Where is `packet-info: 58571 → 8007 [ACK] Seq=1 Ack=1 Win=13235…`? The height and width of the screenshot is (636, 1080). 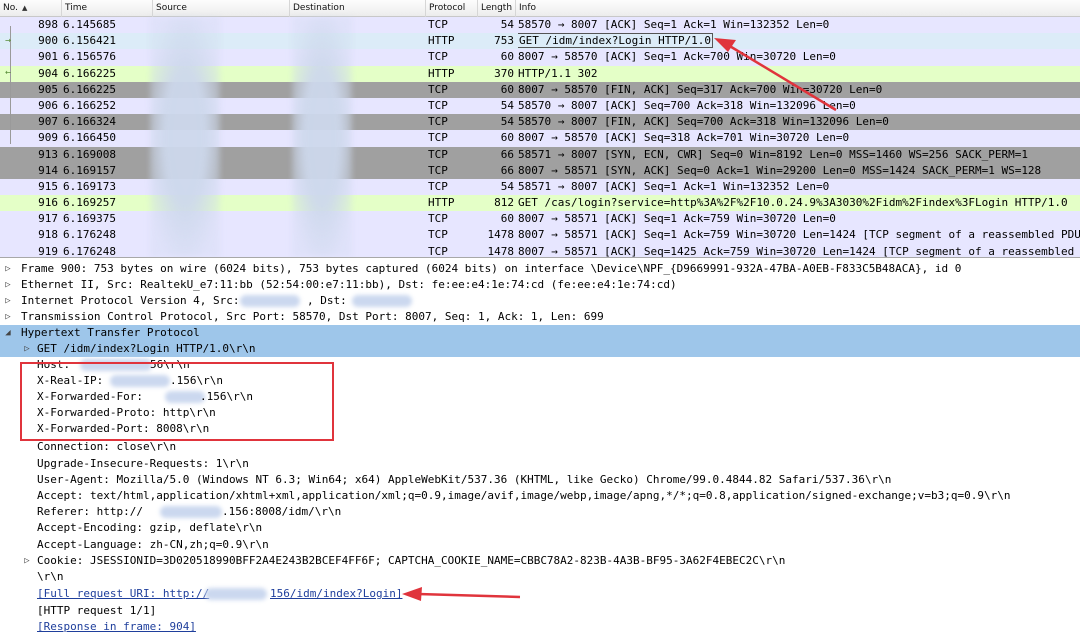
packet-info: 58571 → 8007 [ACK] Seq=1 Ack=1 Win=13235… is located at coordinates (674, 186).